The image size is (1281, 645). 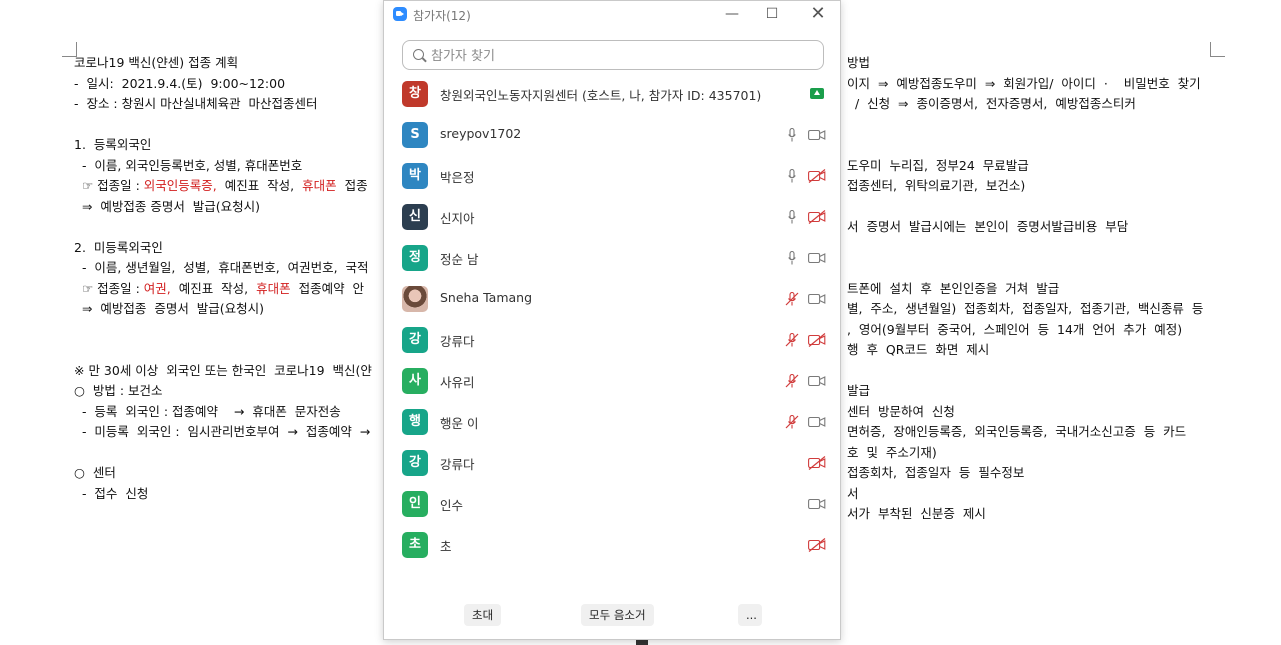 I want to click on participant-row: 인 인수, so click(x=612, y=503).